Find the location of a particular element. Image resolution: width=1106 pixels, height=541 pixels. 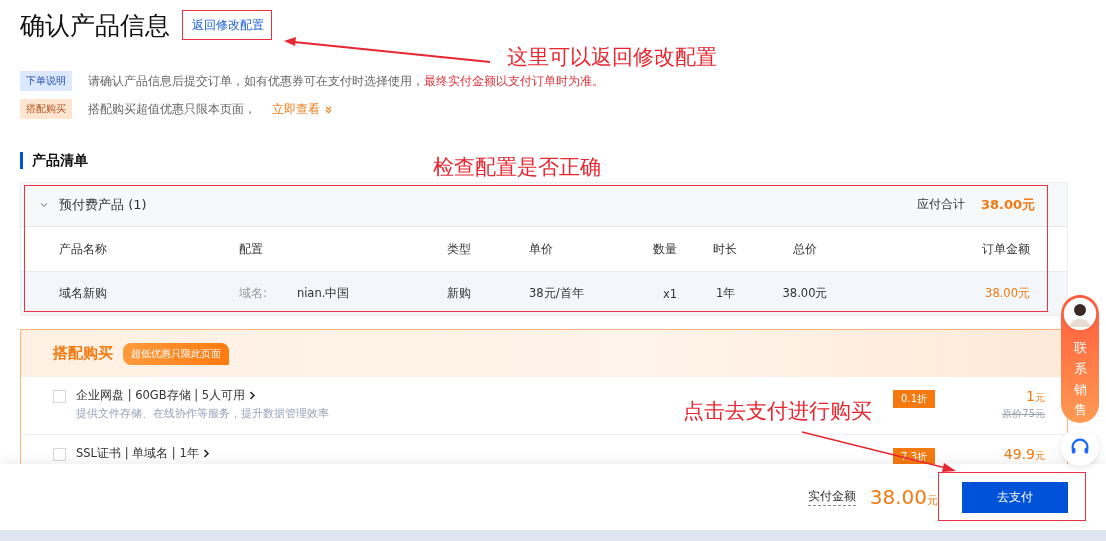

addon-price: 1元 is located at coordinates (1035, 396).